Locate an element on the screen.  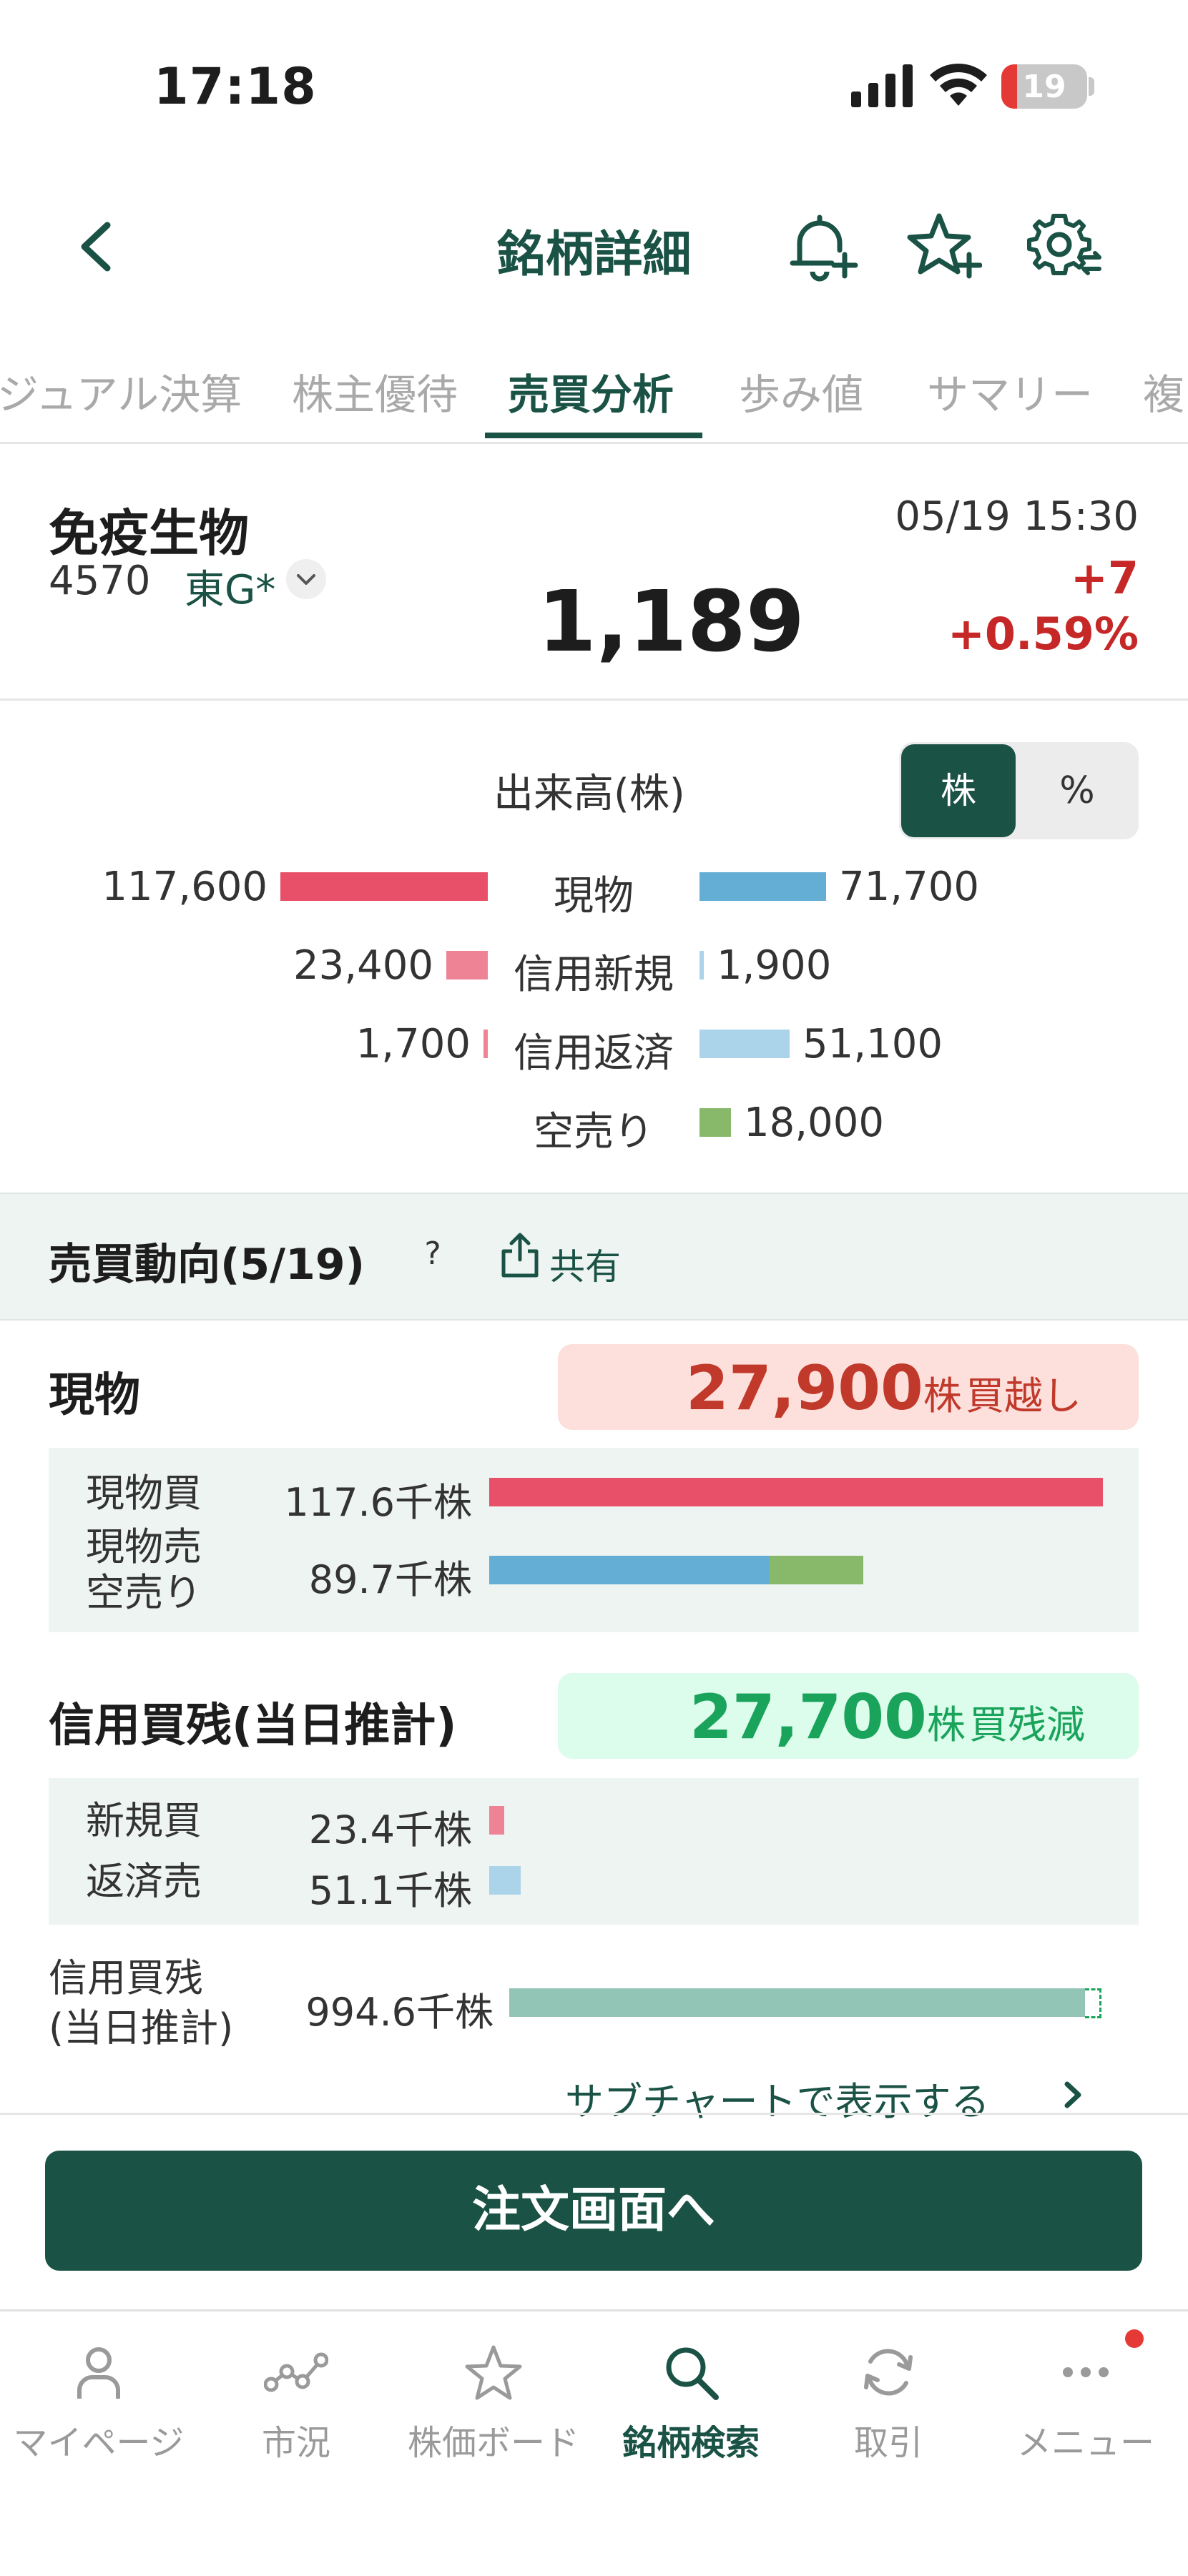
person-icon is located at coordinates (98, 2373).